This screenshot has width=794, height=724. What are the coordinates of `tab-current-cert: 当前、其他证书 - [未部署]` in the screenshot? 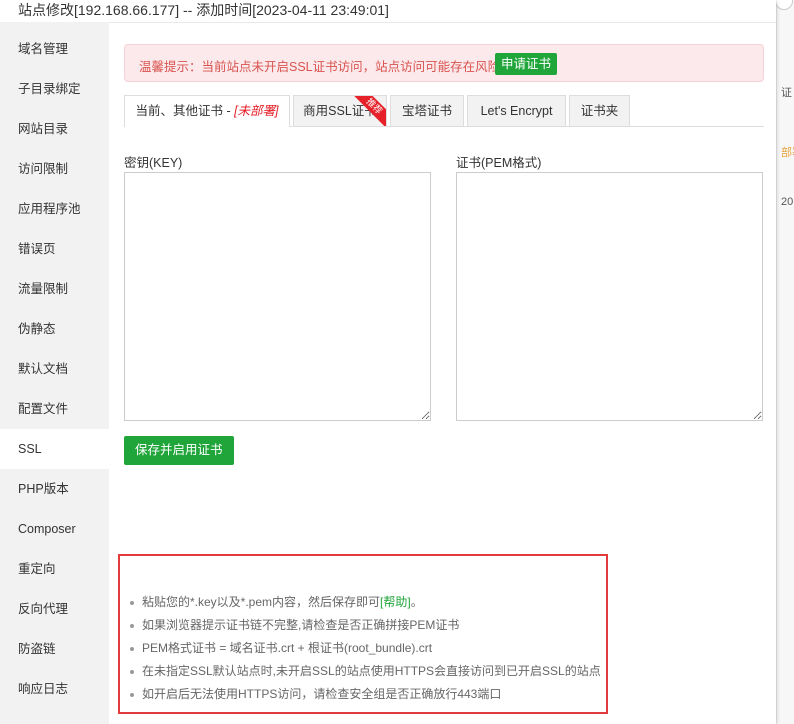 It's located at (207, 111).